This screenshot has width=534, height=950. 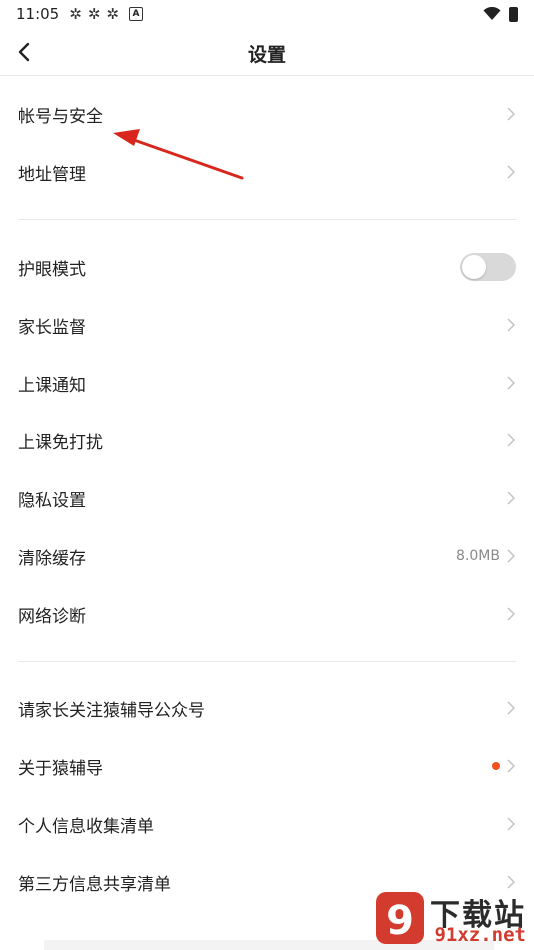 What do you see at coordinates (480, 935) in the screenshot?
I see `watermark-line2: 91xz.net` at bounding box center [480, 935].